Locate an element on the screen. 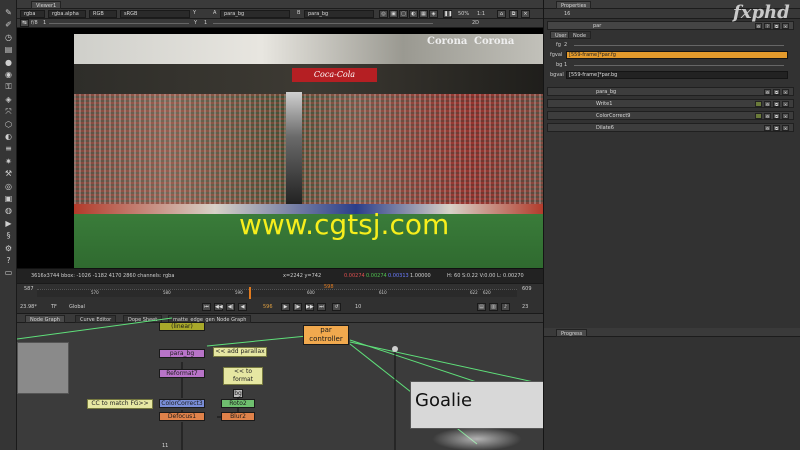 This screenshot has width=800, height=450. input-b-dropdown: para_bg is located at coordinates (339, 14).